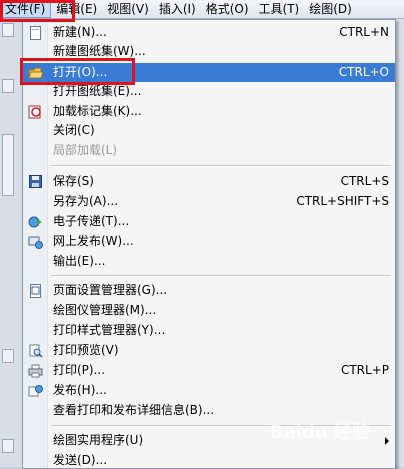 Image resolution: width=404 pixels, height=469 pixels. Describe the element at coordinates (8, 356) in the screenshot. I see `scroll-down-button` at that location.